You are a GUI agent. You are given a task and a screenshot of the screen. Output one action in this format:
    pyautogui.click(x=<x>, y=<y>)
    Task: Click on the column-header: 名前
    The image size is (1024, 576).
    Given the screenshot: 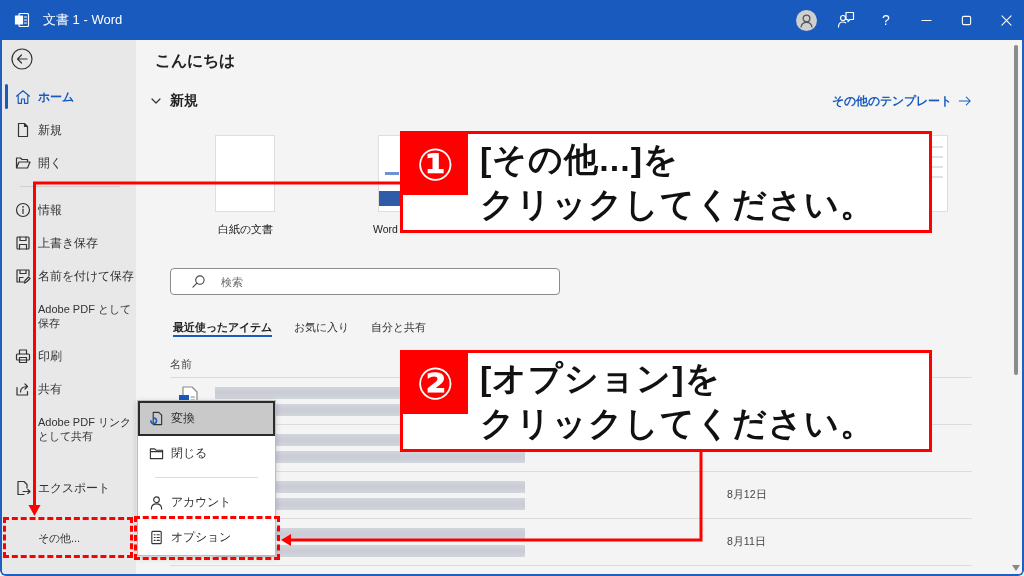 What is the action you would take?
    pyautogui.click(x=181, y=364)
    